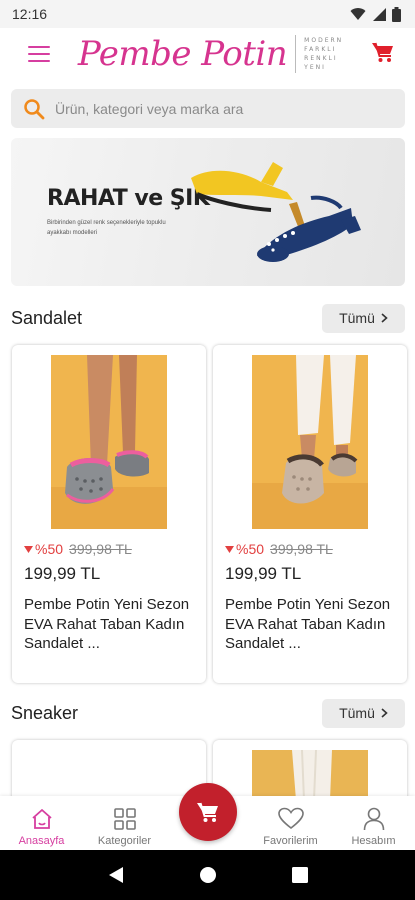 Image resolution: width=415 pixels, height=900 pixels. What do you see at coordinates (208, 713) in the screenshot?
I see `section-header-sneaker: Sneaker Tümü` at bounding box center [208, 713].